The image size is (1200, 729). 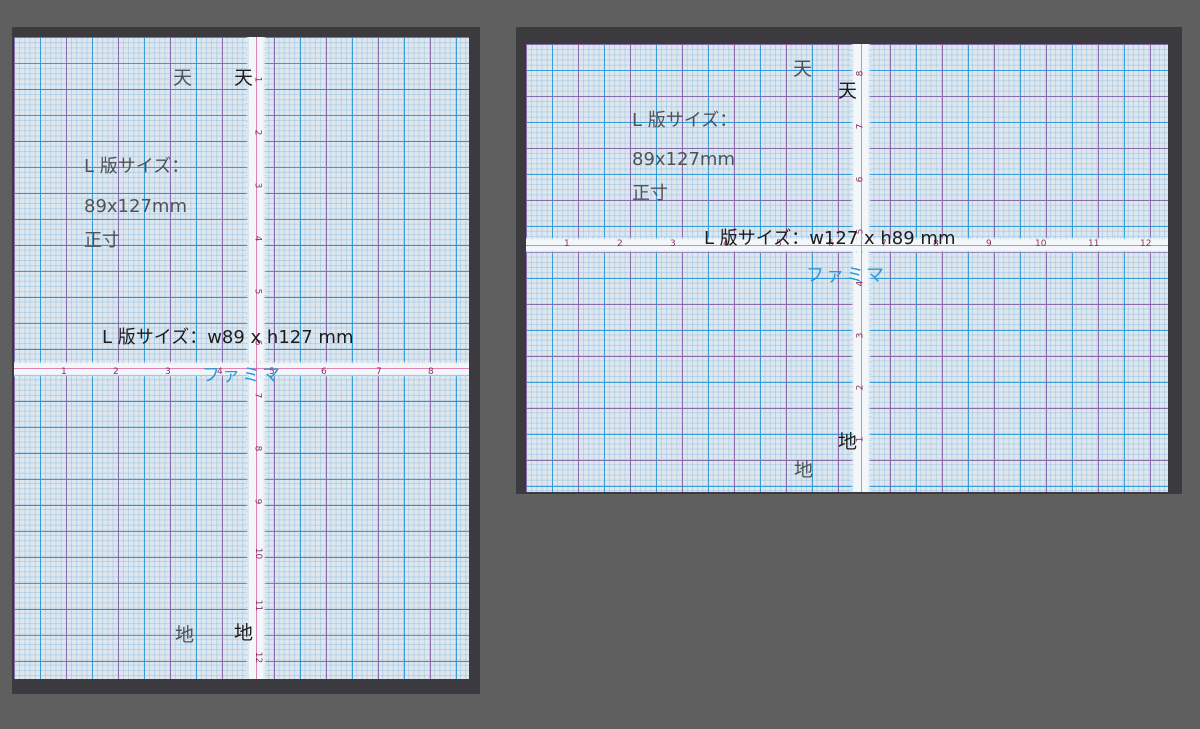 I want to click on ruler-v-tick: 10, so click(x=258, y=553).